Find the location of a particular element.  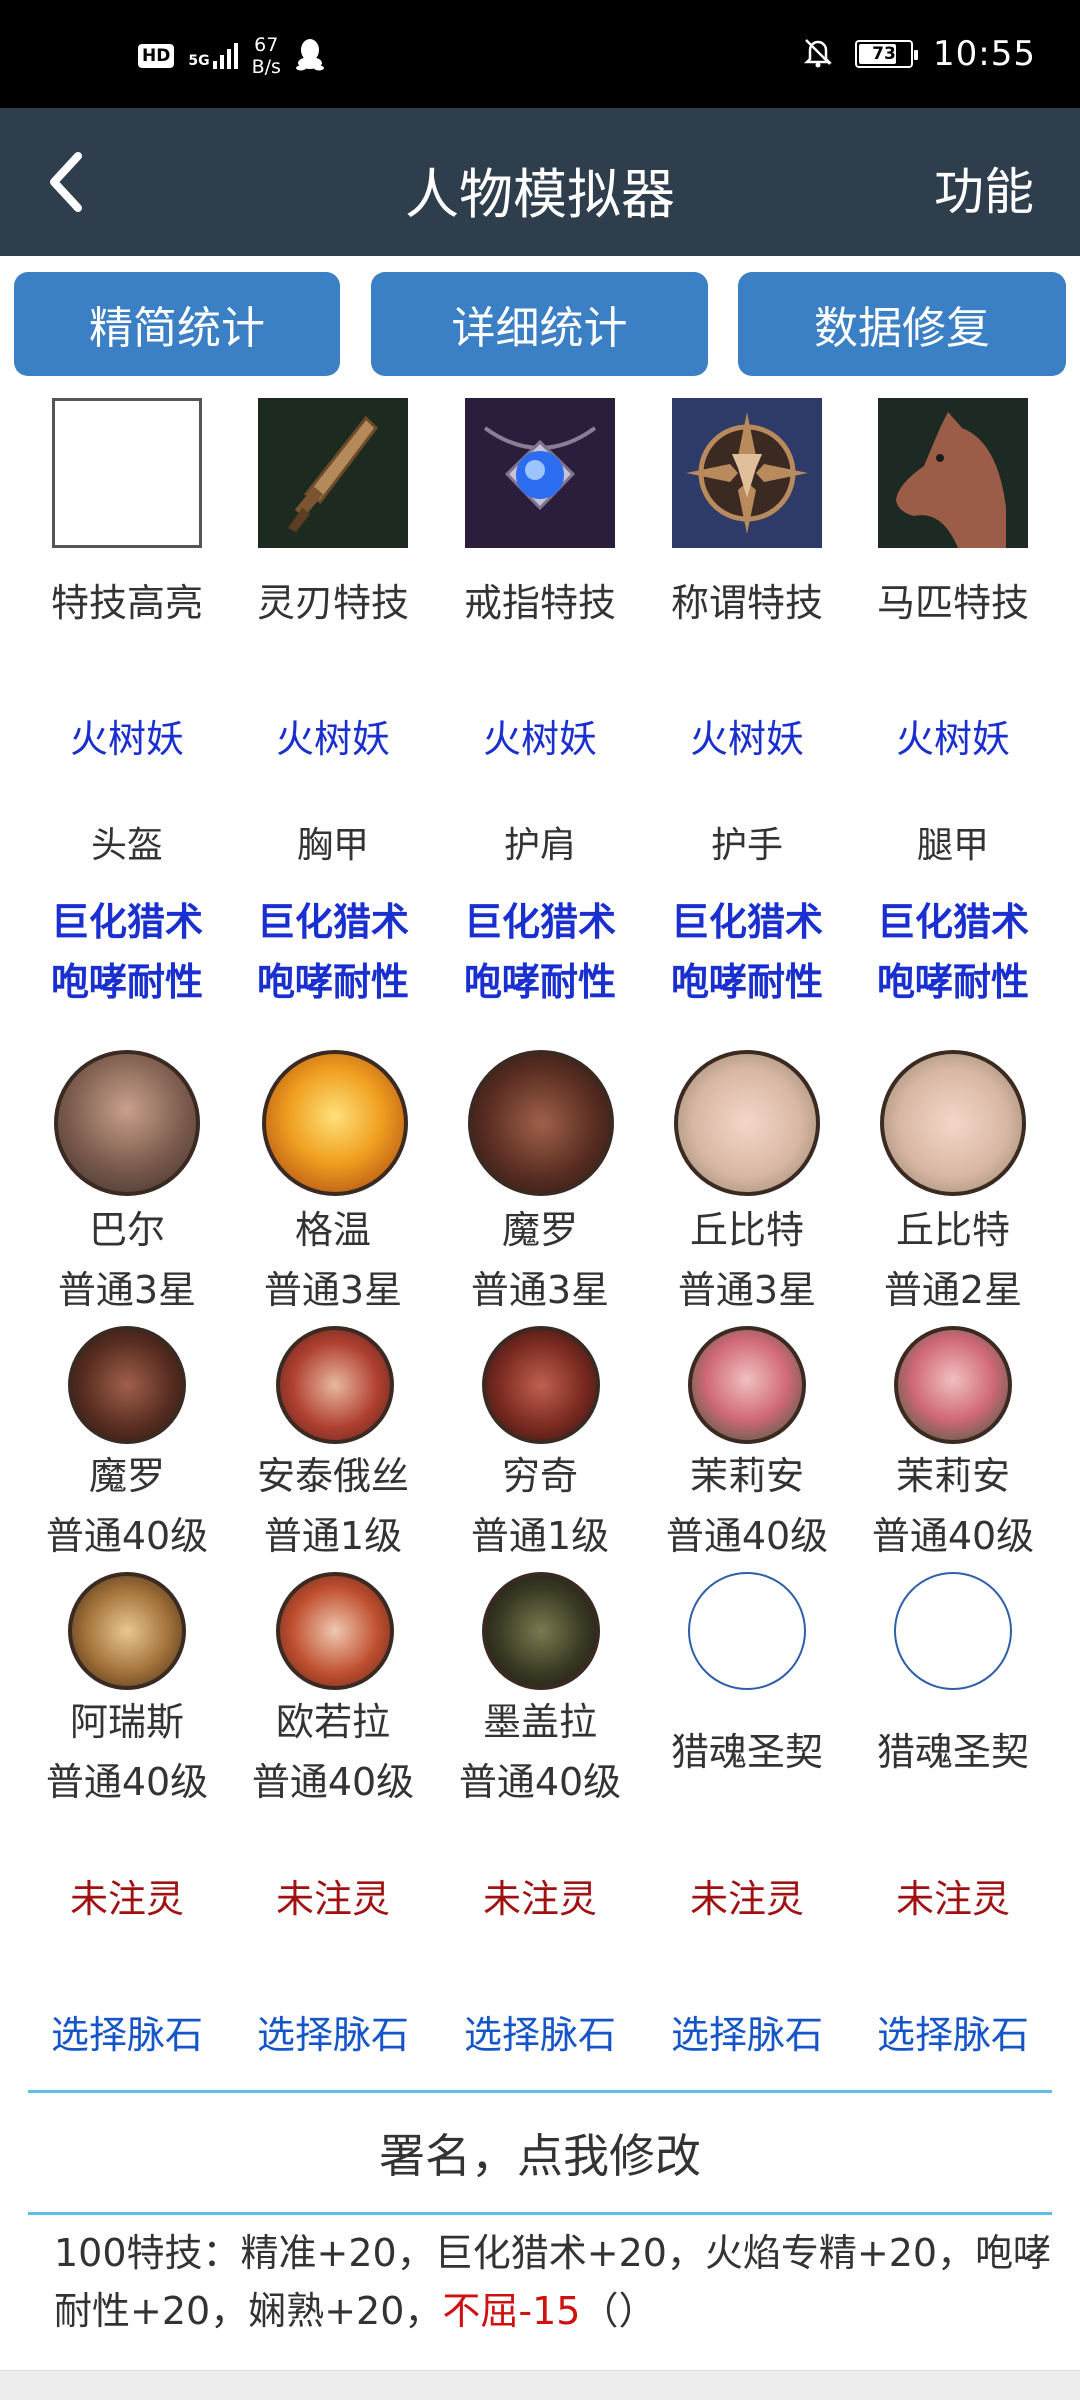

hero-info: 魔罗 普通40级 is located at coordinates (127, 1506).